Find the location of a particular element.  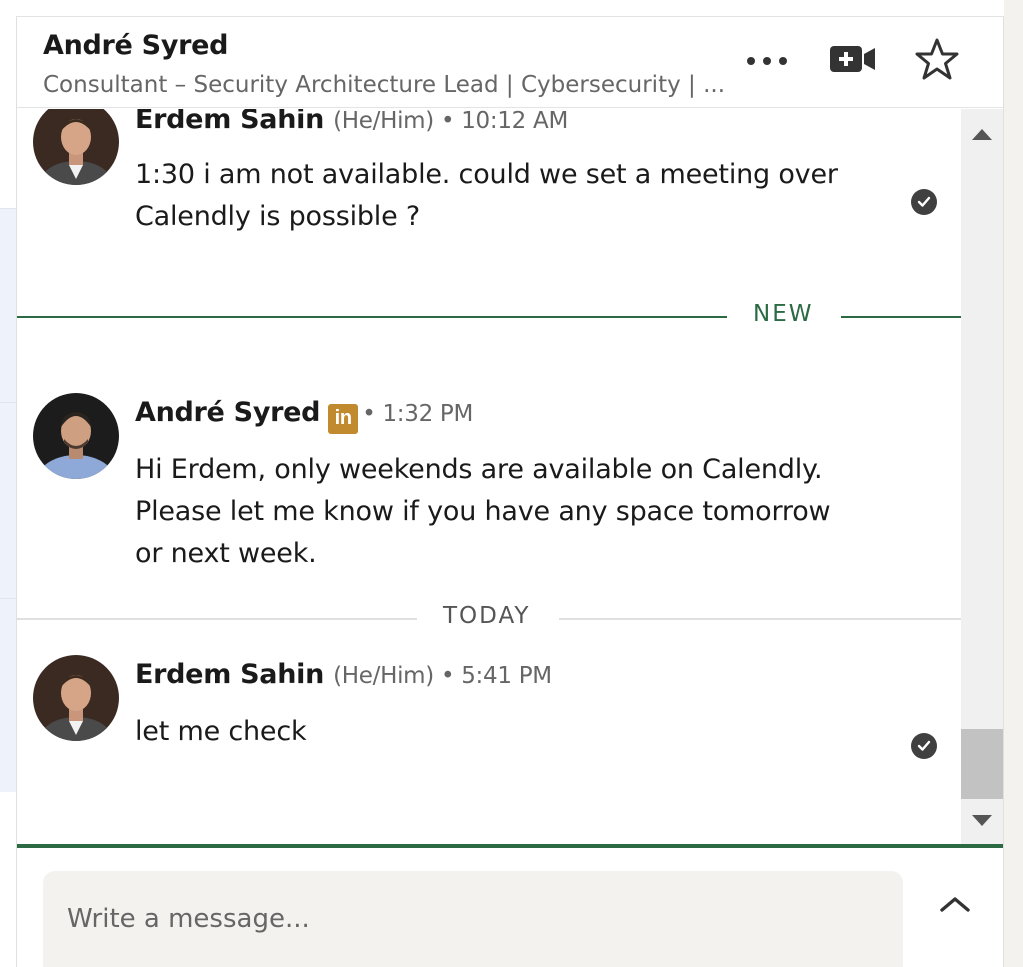

message-sender-line: André Syred in • 1:32 PM is located at coordinates (304, 415).